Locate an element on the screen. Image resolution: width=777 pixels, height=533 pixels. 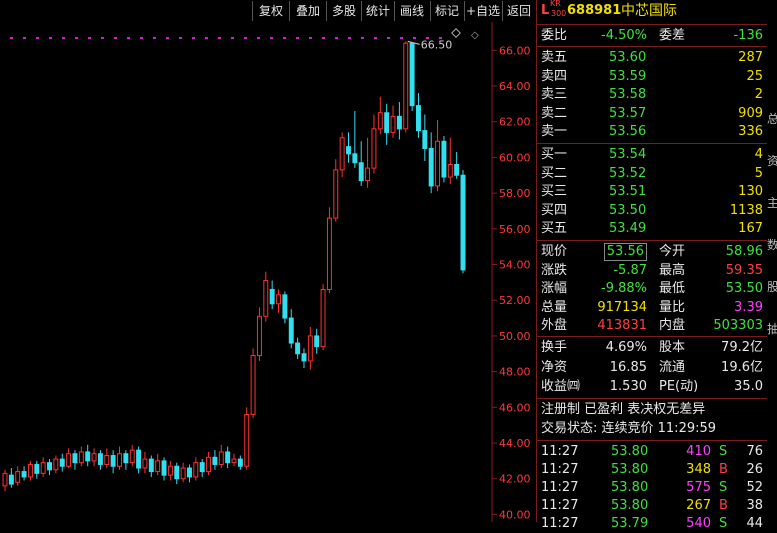
stat-value: 917134 is located at coordinates (622, 307).